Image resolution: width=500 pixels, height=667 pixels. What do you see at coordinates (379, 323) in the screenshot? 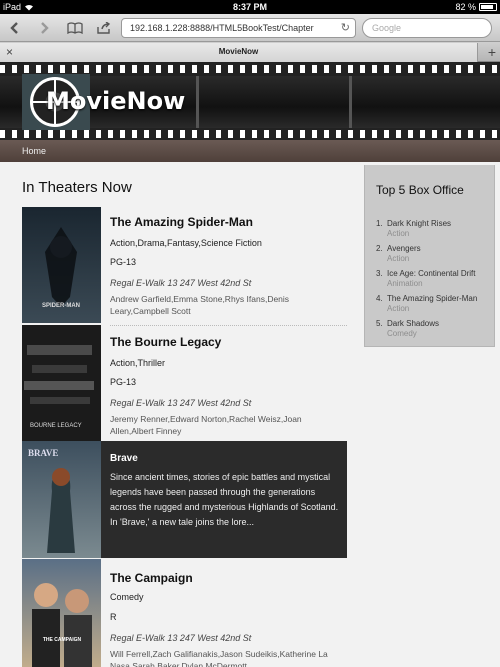
I see `box-office-rank: 5.` at bounding box center [379, 323].